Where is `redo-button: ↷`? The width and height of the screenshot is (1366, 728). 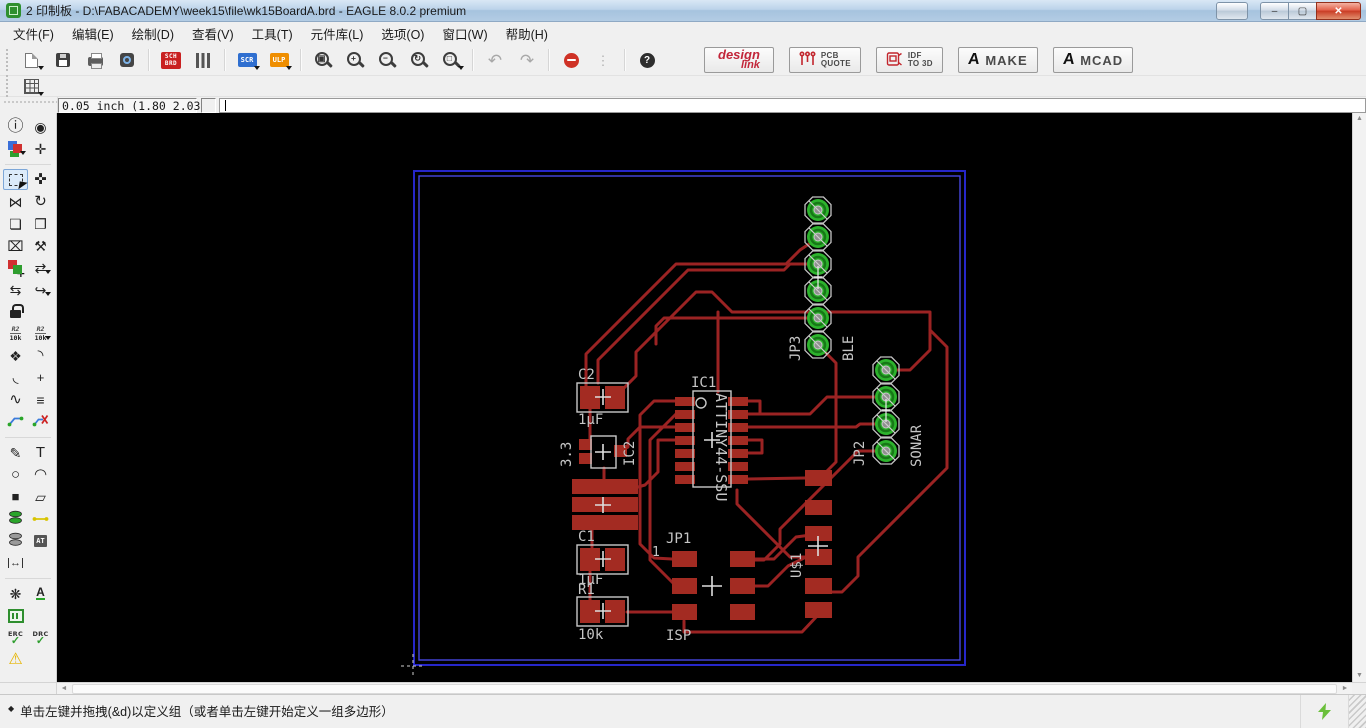
redo-button: ↷ is located at coordinates (527, 60).